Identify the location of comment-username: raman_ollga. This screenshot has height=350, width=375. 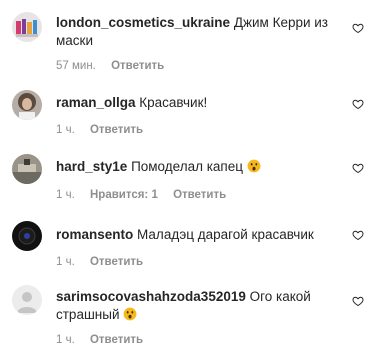
(96, 102).